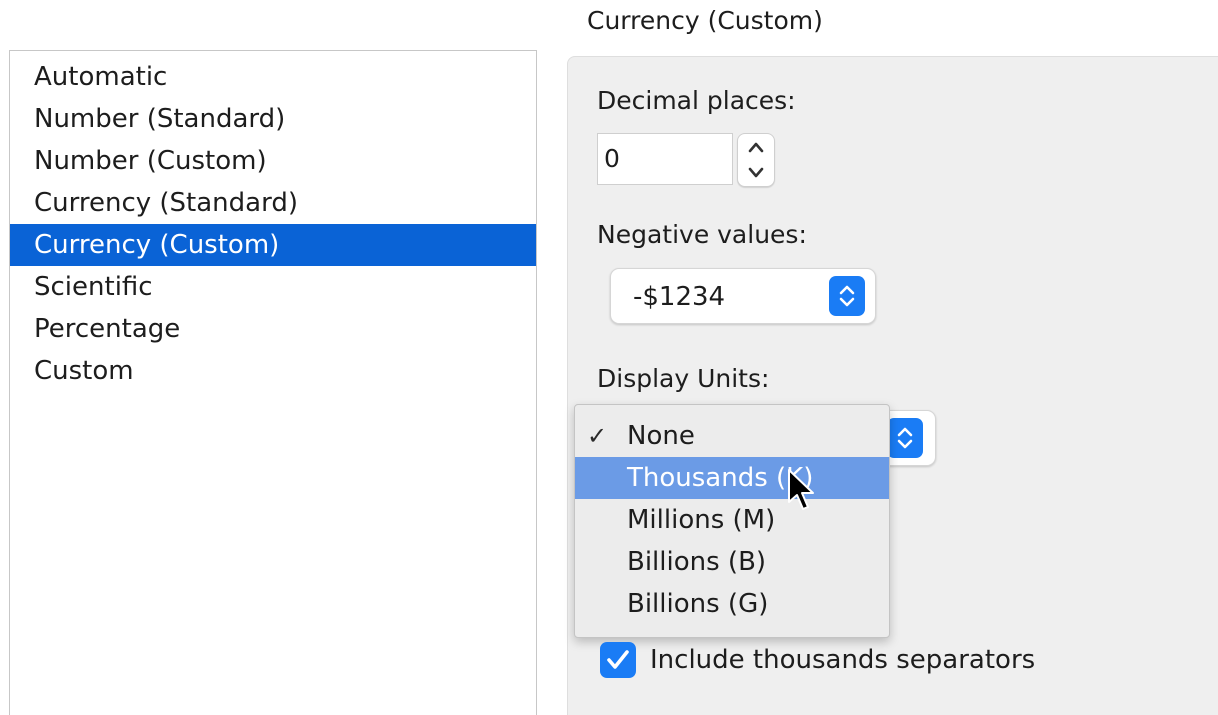  I want to click on menu-item-billions-g: Billions (G), so click(732, 604).